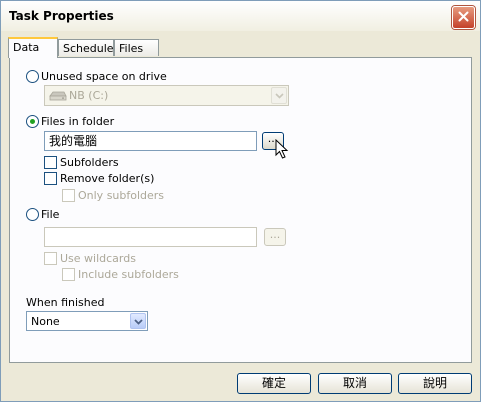 The height and width of the screenshot is (402, 481). Describe the element at coordinates (150, 237) in the screenshot. I see `file-path-input` at that location.